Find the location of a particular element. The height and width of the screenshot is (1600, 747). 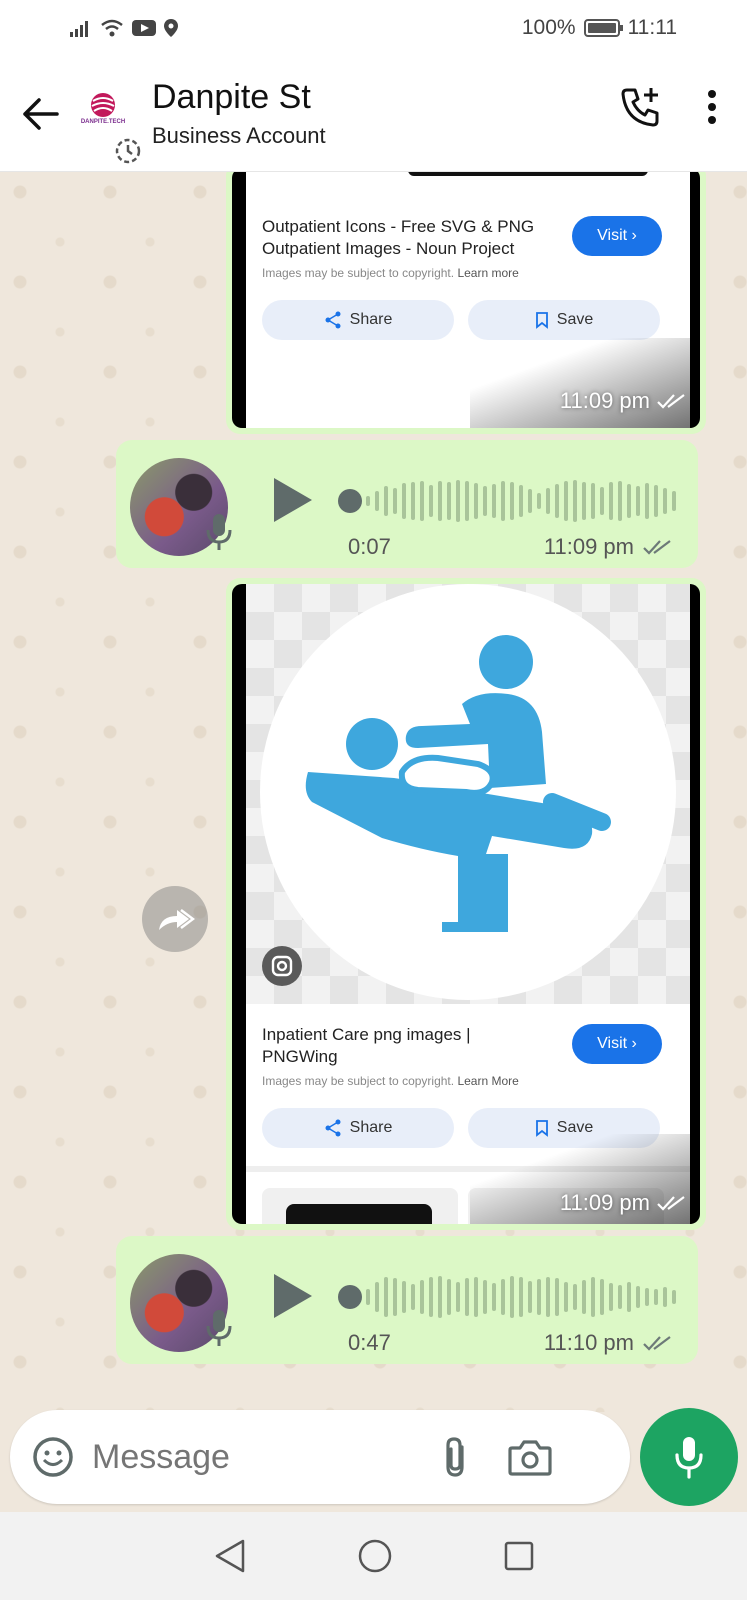

voice-message-2: 0:47 11:10 pm is located at coordinates (407, 1300).